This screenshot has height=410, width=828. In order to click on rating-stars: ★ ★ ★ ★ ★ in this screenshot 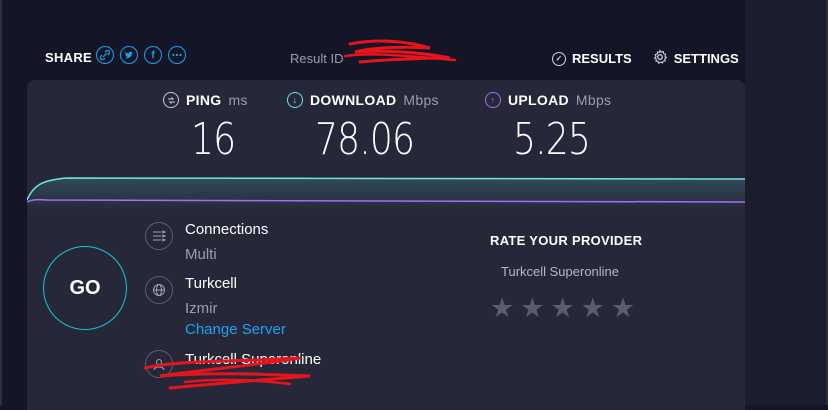, I will do `click(562, 308)`.